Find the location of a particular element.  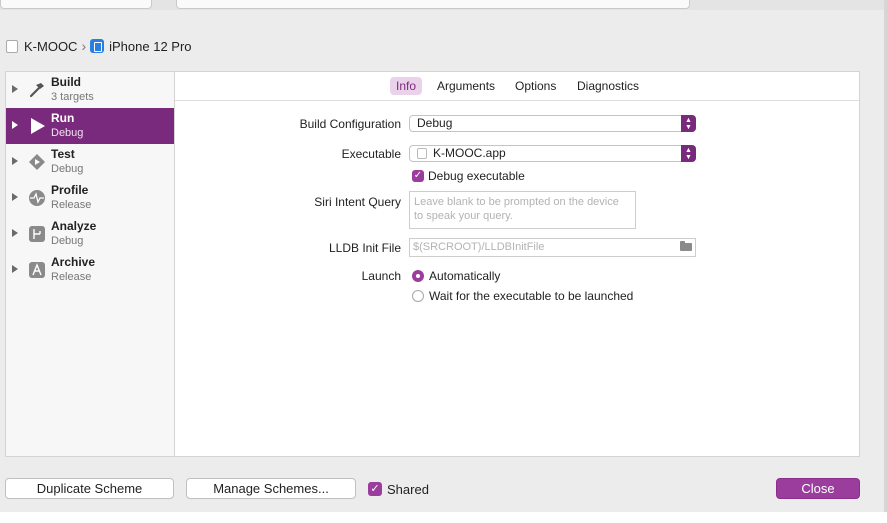

launch-automatically-radio is located at coordinates (418, 276).